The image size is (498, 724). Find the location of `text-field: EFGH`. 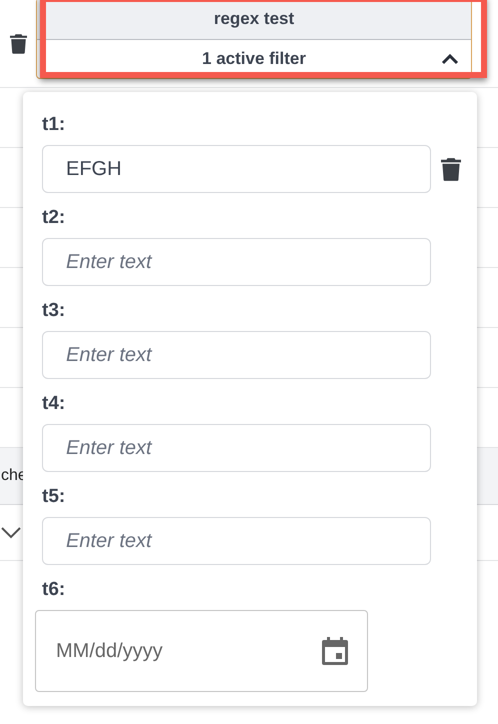

text-field: EFGH is located at coordinates (236, 169).